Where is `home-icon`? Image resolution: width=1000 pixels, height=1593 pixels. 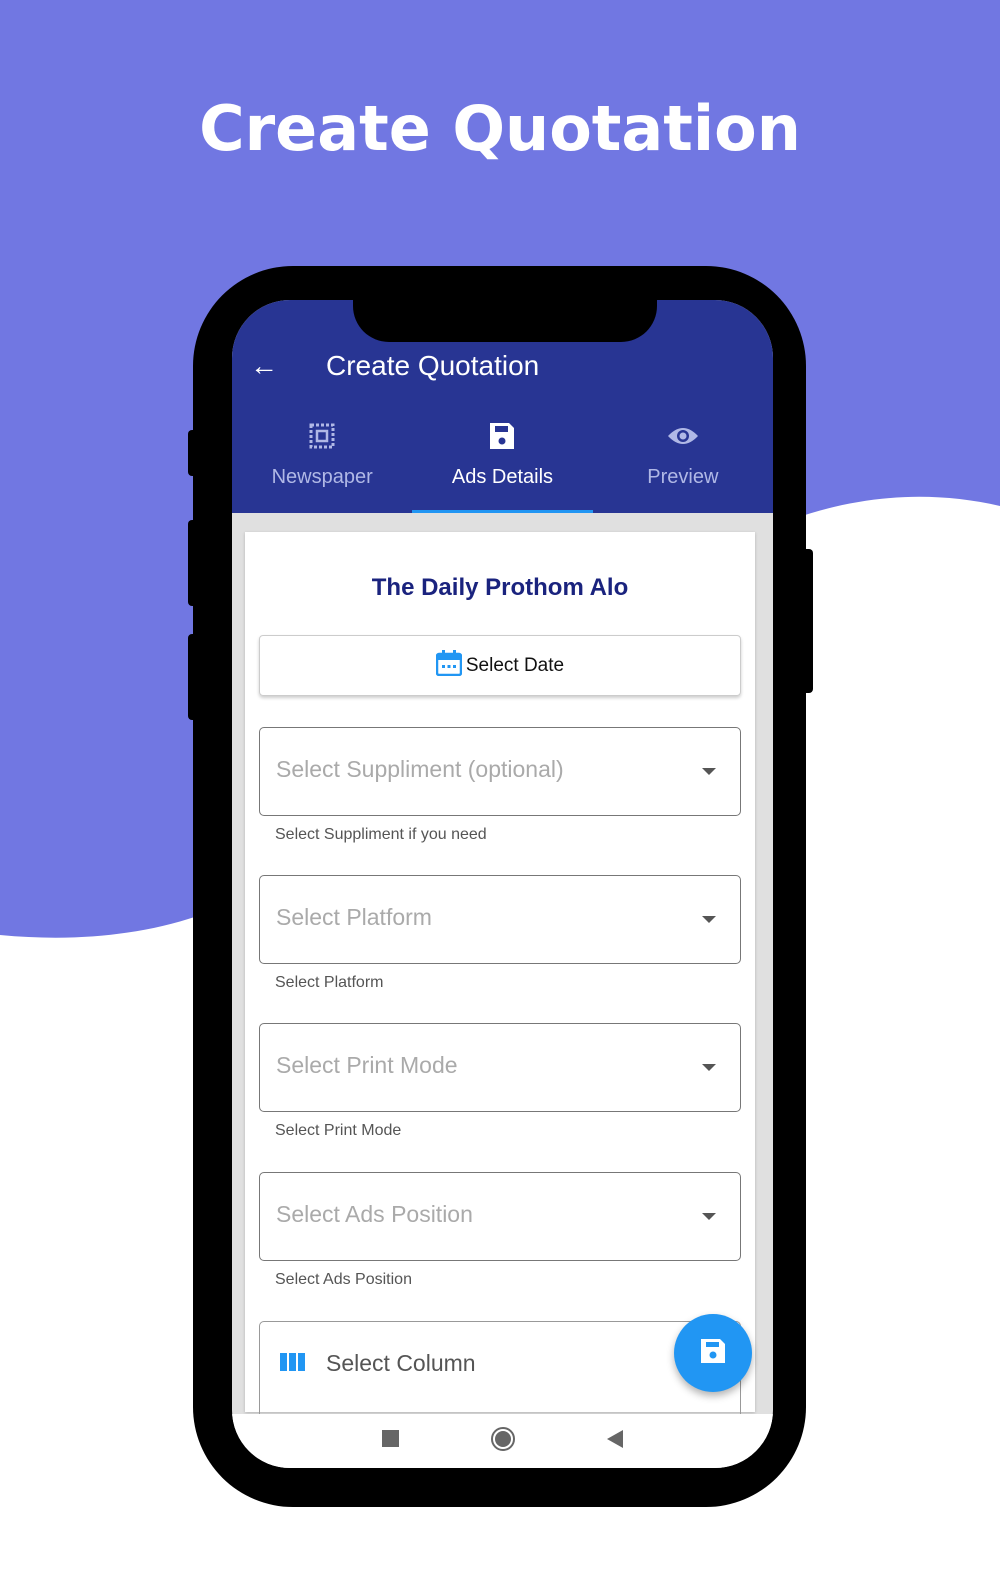 home-icon is located at coordinates (503, 1441).